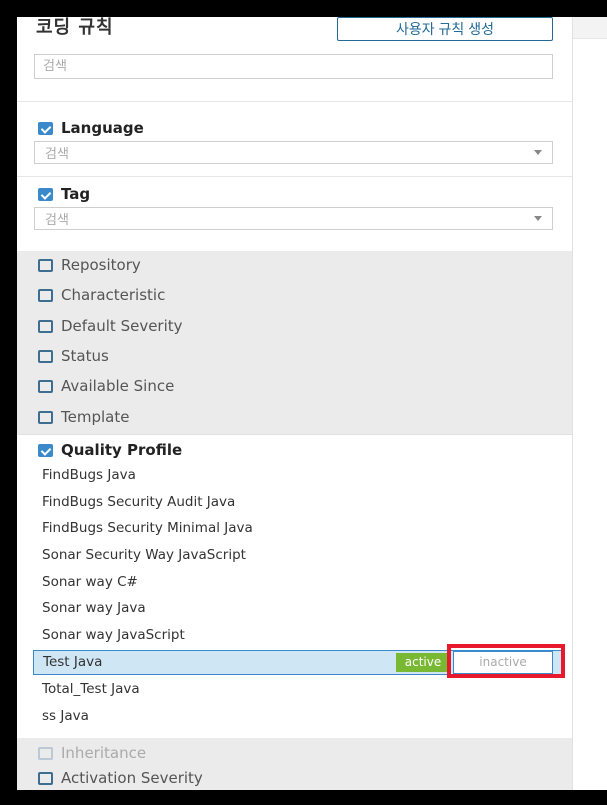 This screenshot has width=607, height=805. I want to click on quality-profile-item: FindBugs Java, so click(290, 475).